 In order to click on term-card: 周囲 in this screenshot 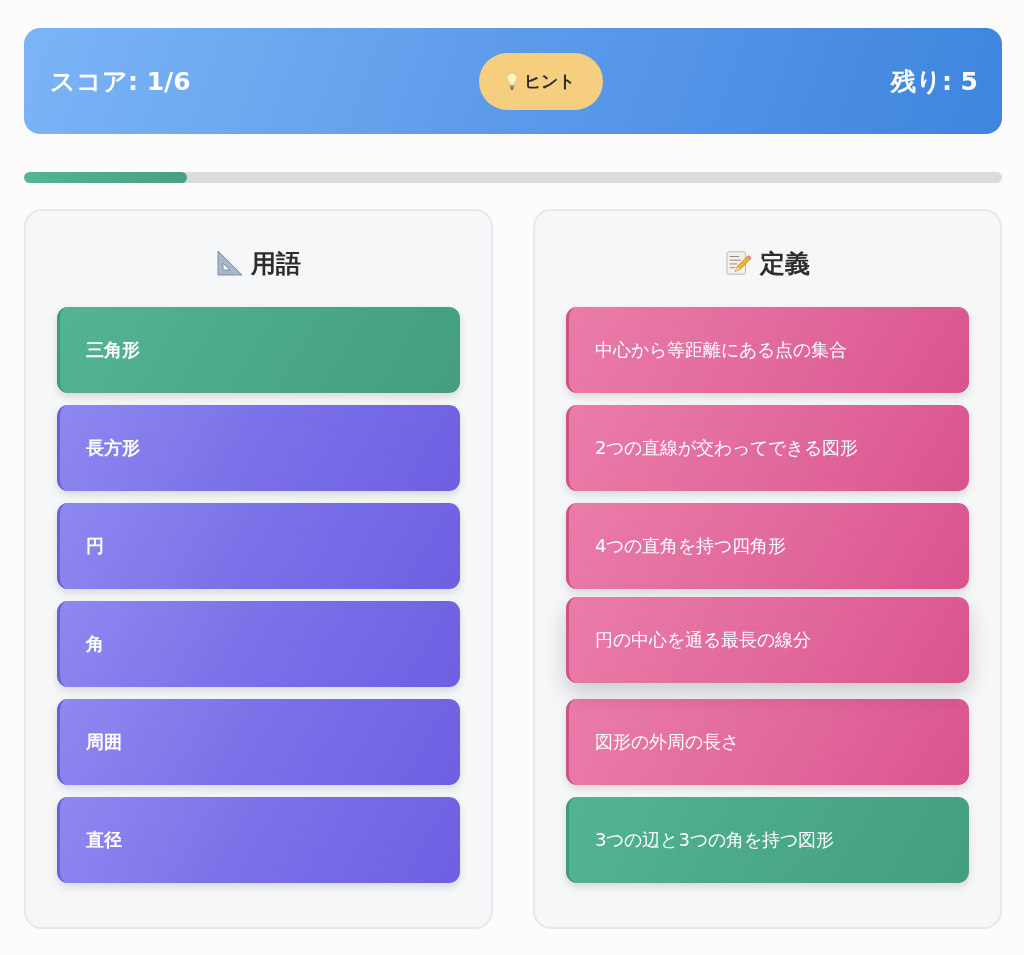, I will do `click(258, 742)`.